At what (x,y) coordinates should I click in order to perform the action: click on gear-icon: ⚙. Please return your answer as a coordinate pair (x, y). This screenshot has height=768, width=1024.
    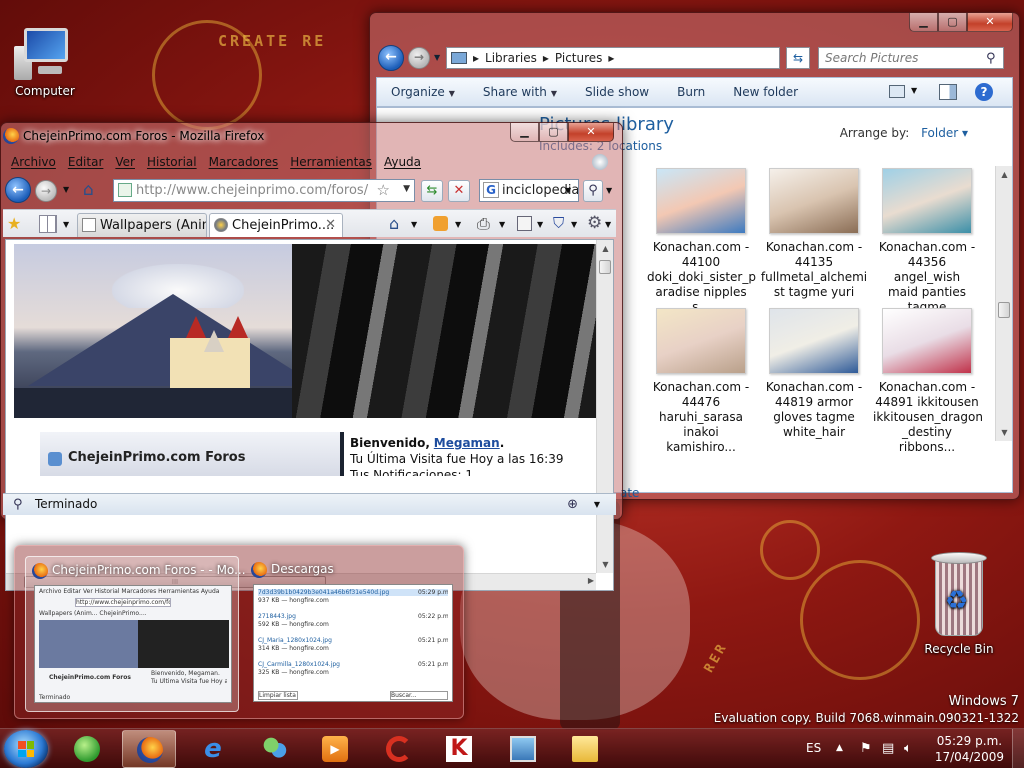
    Looking at the image, I should click on (594, 223).